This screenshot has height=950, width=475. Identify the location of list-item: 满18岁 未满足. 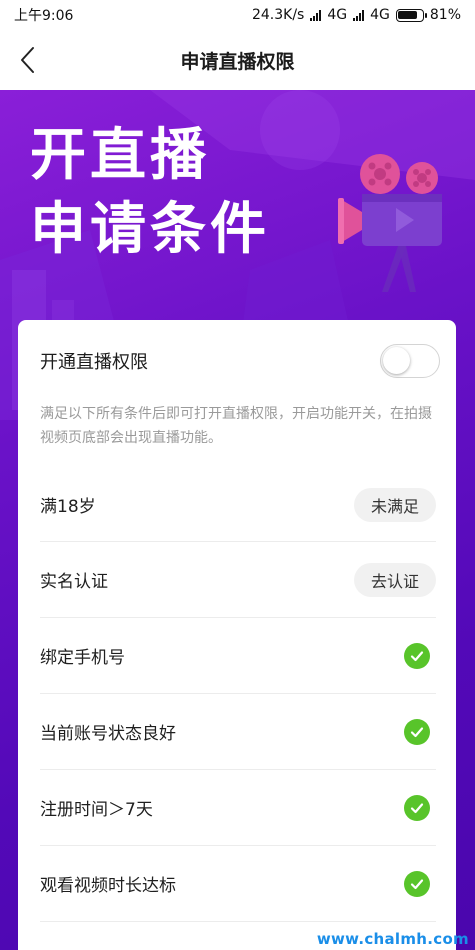
(238, 505).